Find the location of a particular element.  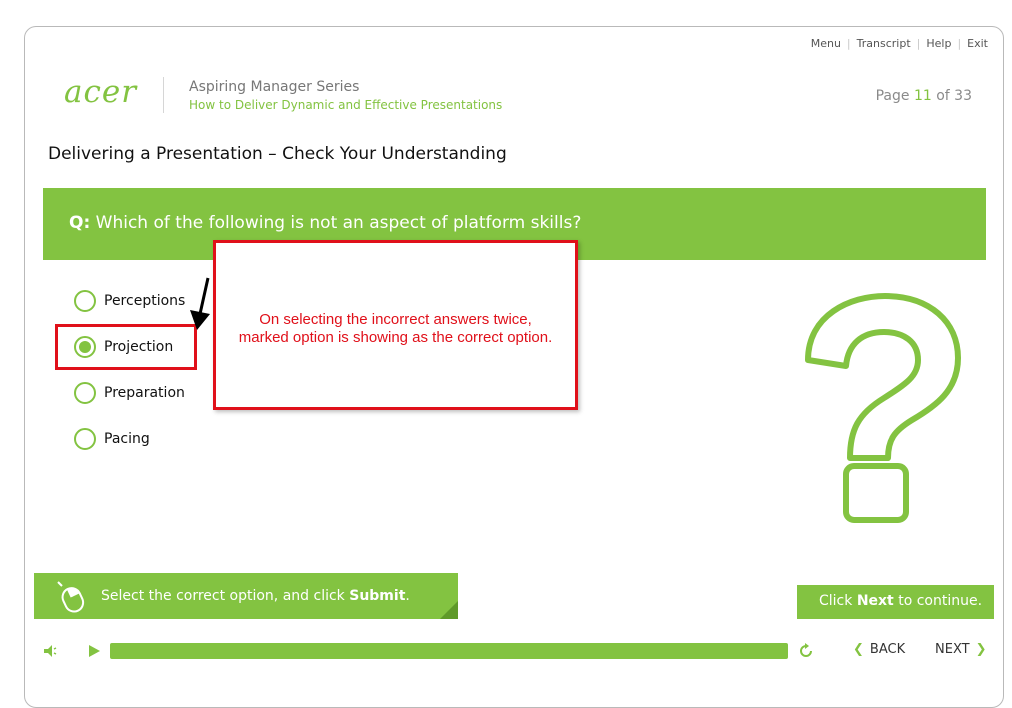

continue-text: Click Next to continue. is located at coordinates (900, 601).